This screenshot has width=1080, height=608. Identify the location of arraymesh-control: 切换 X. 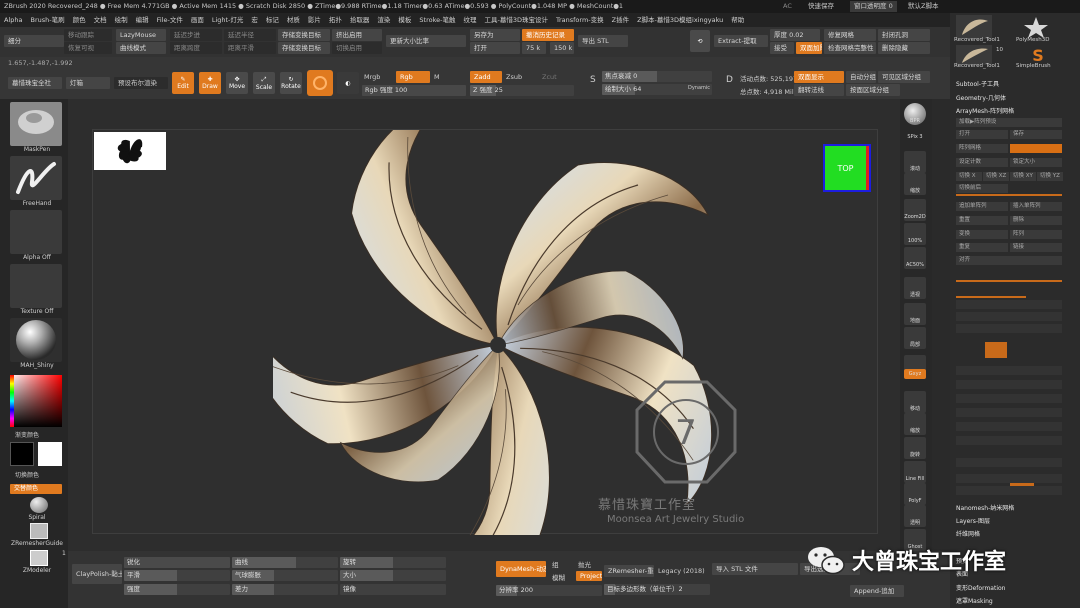
(969, 176).